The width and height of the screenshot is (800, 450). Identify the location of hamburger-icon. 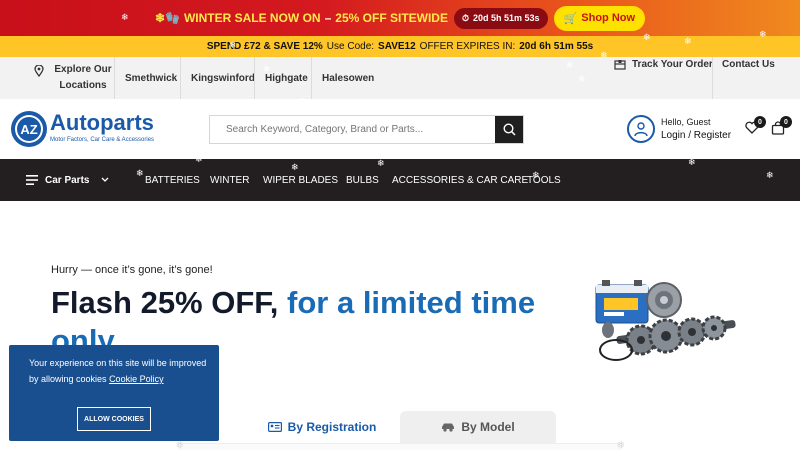
(32, 180).